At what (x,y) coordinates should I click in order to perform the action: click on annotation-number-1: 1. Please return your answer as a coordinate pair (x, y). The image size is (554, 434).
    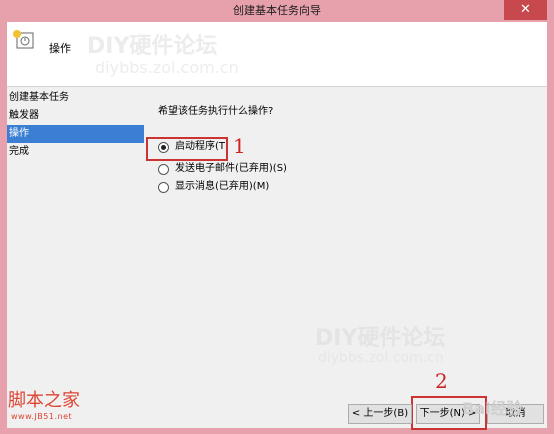
    Looking at the image, I should click on (239, 146).